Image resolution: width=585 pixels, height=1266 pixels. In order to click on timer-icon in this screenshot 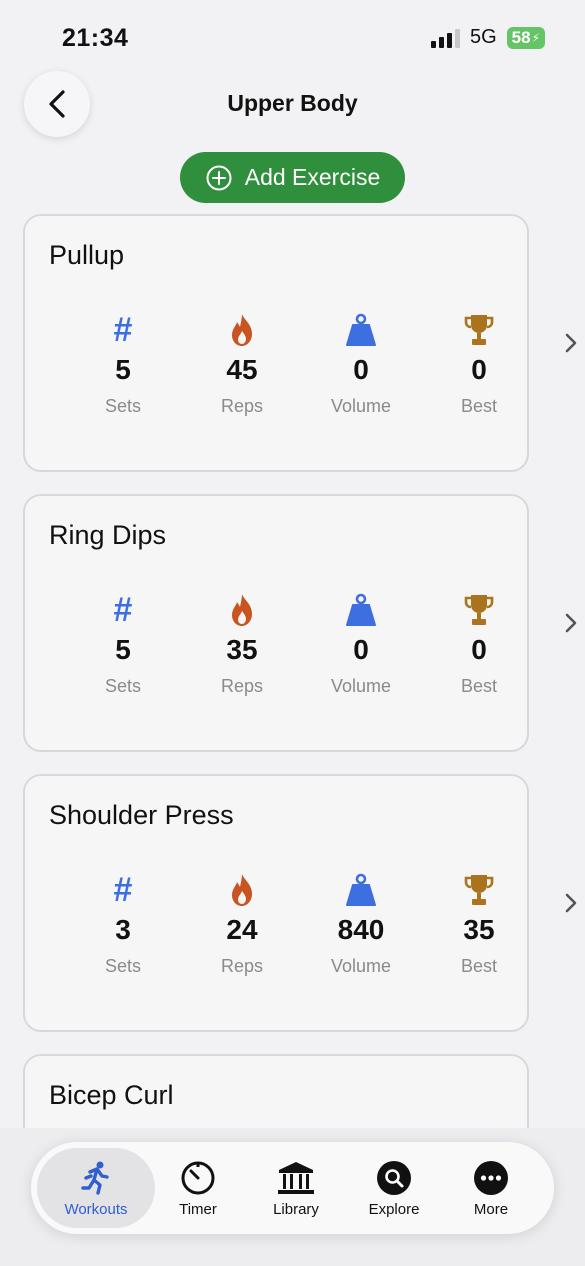, I will do `click(198, 1177)`.